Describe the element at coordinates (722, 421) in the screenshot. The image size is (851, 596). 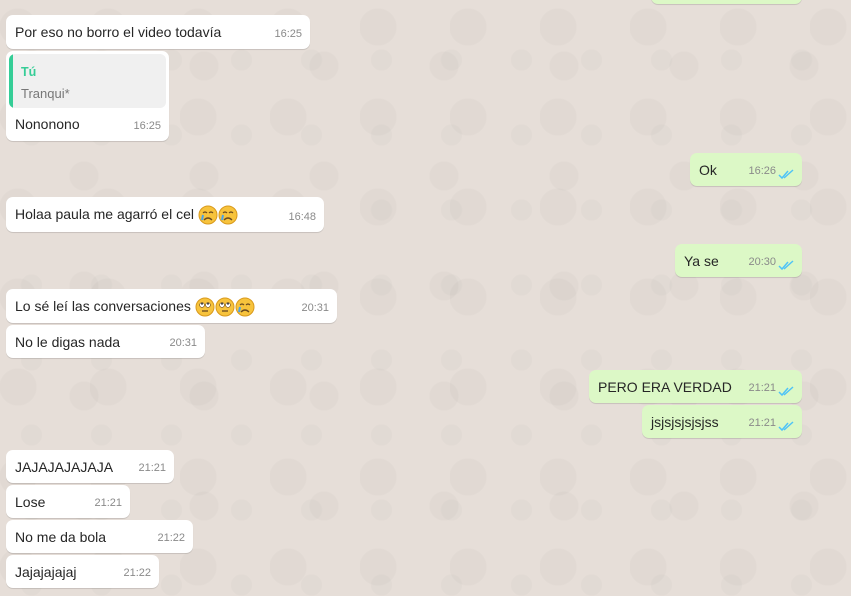
I see `outgoing-message: jsjsjsjsjsjss 21:21` at that location.